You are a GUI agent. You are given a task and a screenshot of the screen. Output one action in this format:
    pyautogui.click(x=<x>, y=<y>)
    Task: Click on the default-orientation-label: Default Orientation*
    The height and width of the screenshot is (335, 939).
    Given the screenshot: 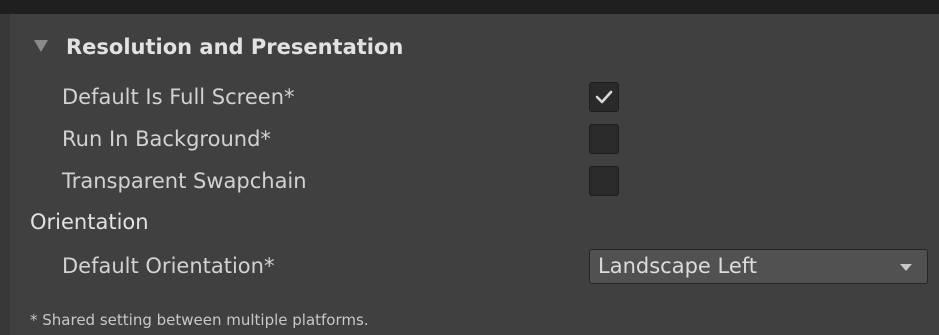 What is the action you would take?
    pyautogui.click(x=168, y=266)
    